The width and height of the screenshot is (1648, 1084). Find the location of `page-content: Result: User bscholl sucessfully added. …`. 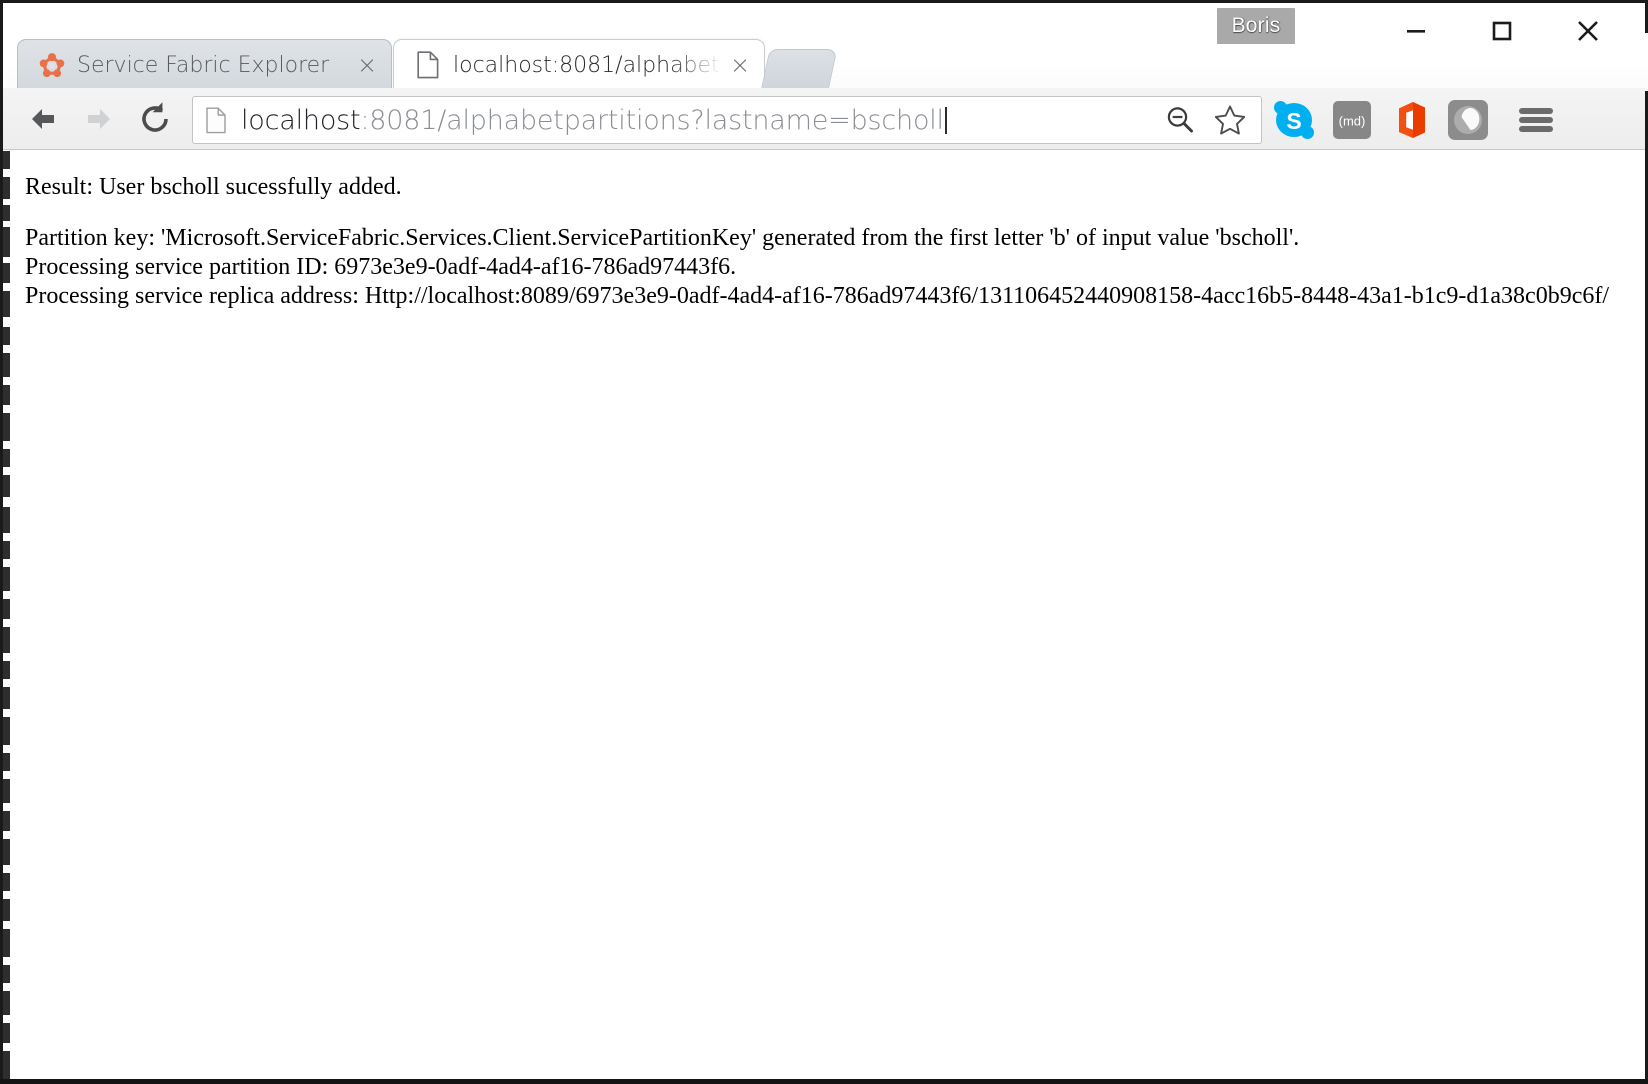

page-content: Result: User bscholl sucessfully added. … is located at coordinates (835, 242).